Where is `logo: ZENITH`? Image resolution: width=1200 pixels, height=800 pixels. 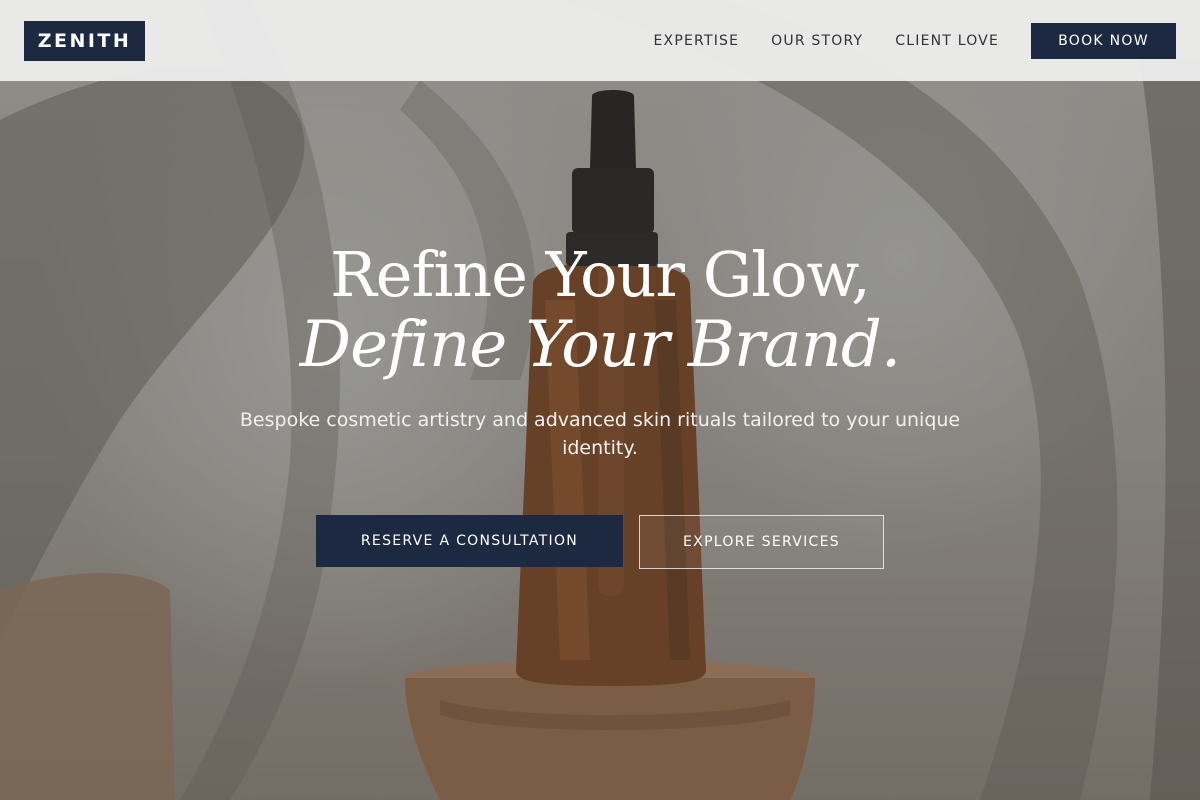 logo: ZENITH is located at coordinates (84, 40).